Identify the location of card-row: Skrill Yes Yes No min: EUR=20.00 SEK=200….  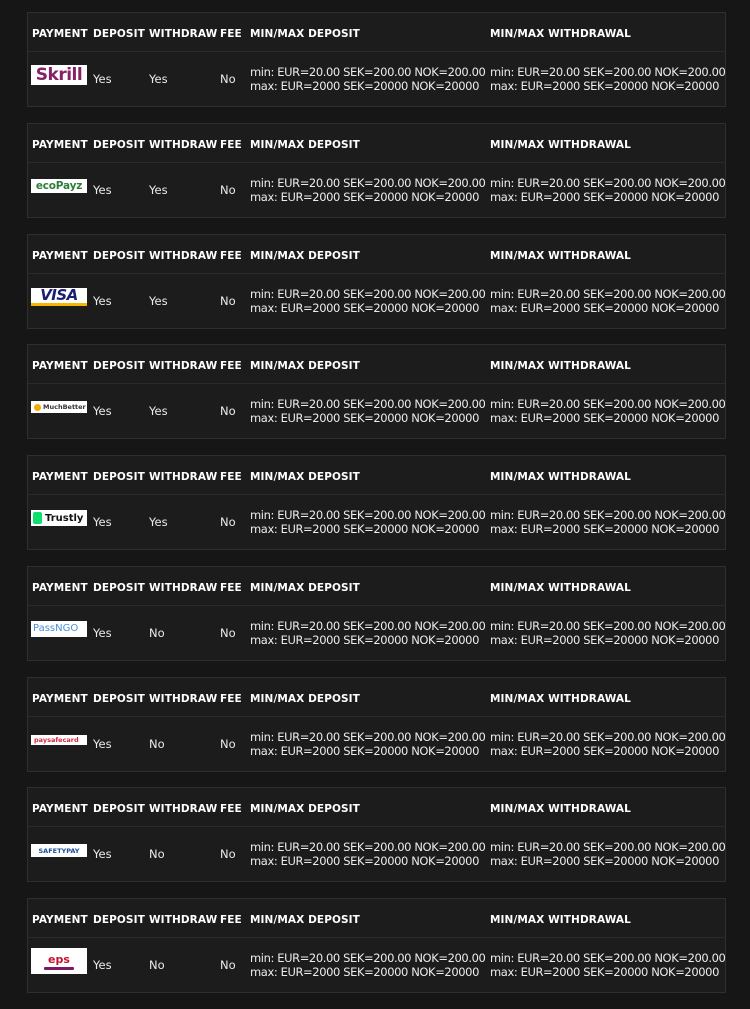
(377, 78).